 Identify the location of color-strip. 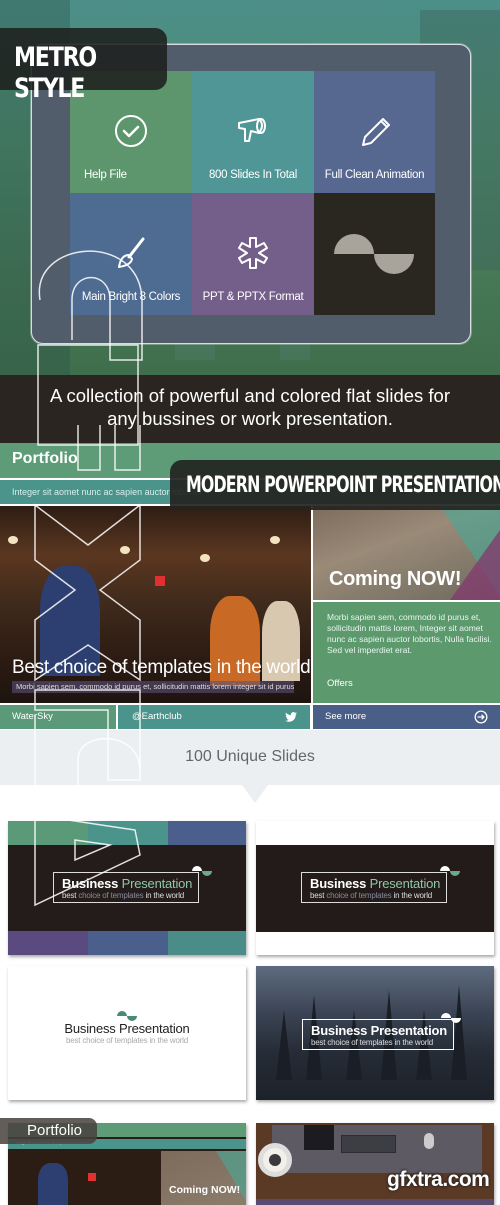
(375, 1202).